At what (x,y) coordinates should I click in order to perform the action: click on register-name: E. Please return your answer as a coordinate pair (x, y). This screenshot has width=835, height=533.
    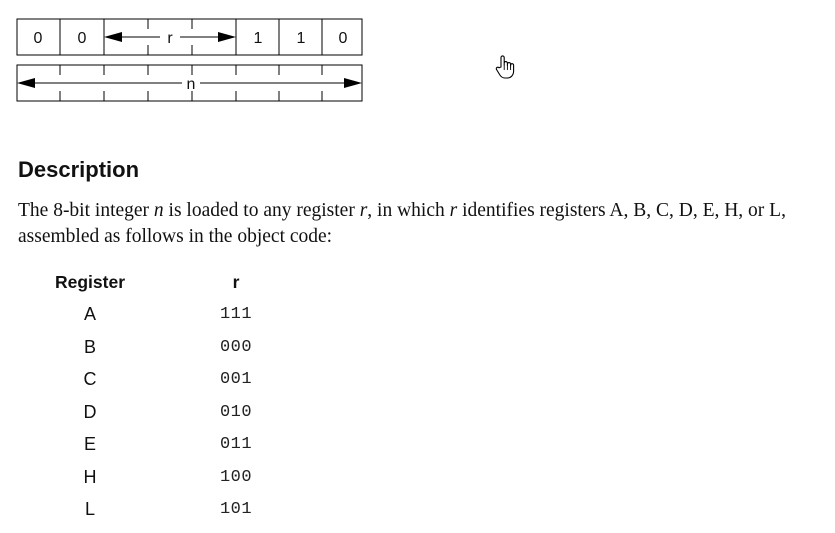
    Looking at the image, I should click on (89, 444).